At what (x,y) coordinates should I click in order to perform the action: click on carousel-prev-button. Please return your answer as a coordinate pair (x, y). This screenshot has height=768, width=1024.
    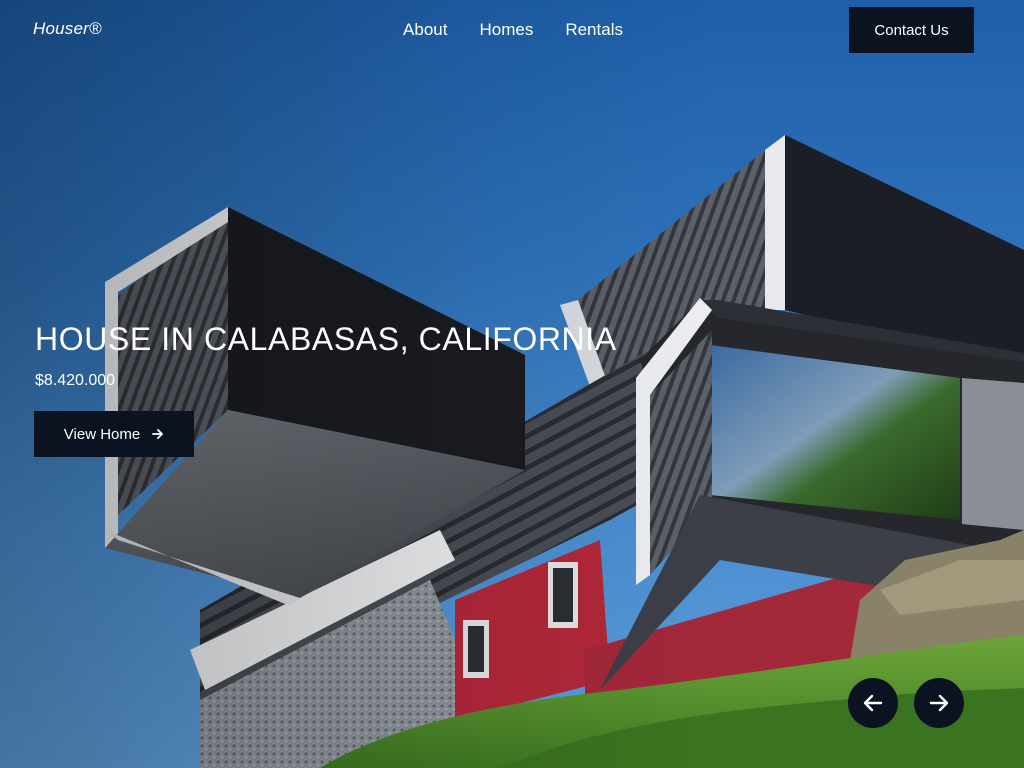
    Looking at the image, I should click on (873, 703).